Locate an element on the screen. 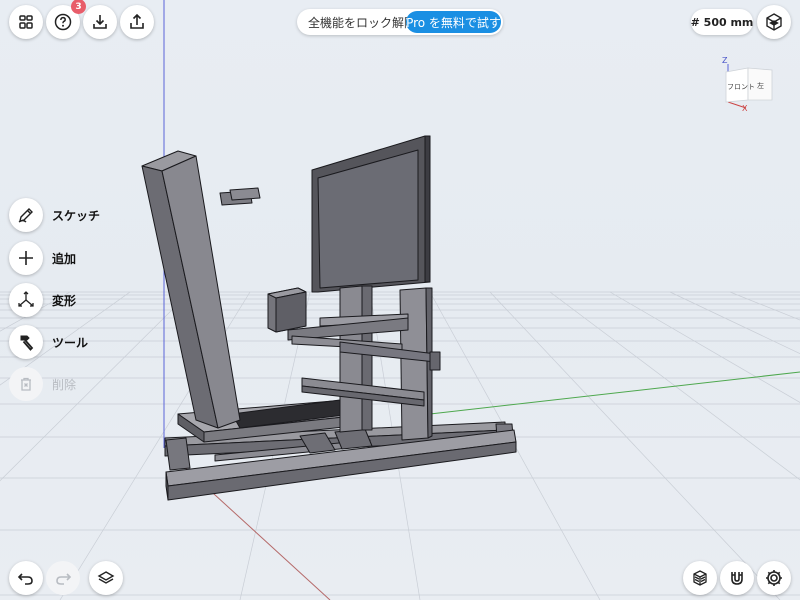 The width and height of the screenshot is (800, 600). redo-button is located at coordinates (63, 578).